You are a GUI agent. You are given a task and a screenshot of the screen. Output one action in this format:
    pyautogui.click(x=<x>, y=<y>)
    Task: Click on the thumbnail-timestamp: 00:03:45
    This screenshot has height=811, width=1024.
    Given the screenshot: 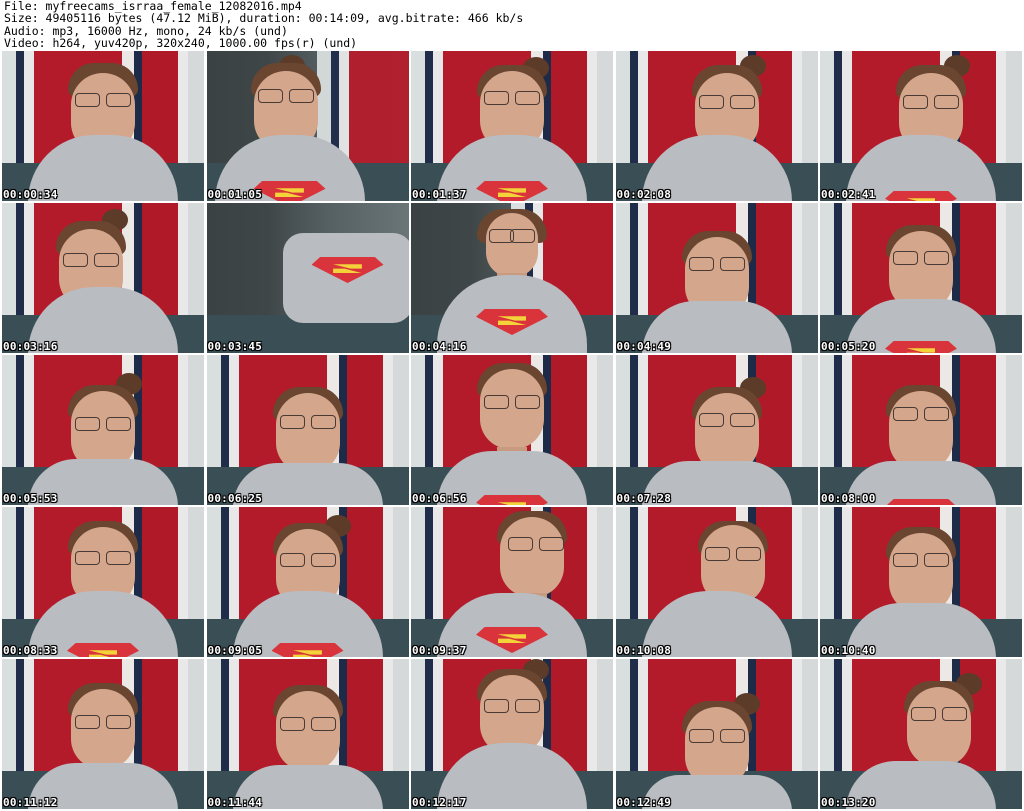 What is the action you would take?
    pyautogui.click(x=235, y=346)
    